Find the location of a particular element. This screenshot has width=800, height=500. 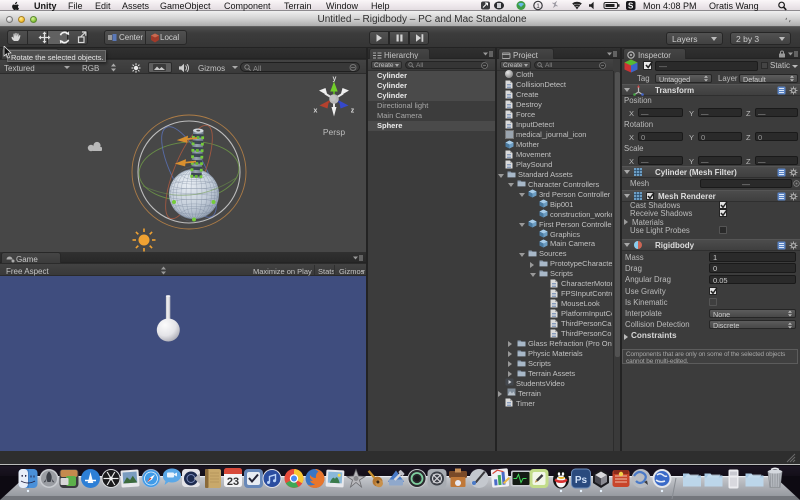

svg-text: x is located at coordinates (316, 111).